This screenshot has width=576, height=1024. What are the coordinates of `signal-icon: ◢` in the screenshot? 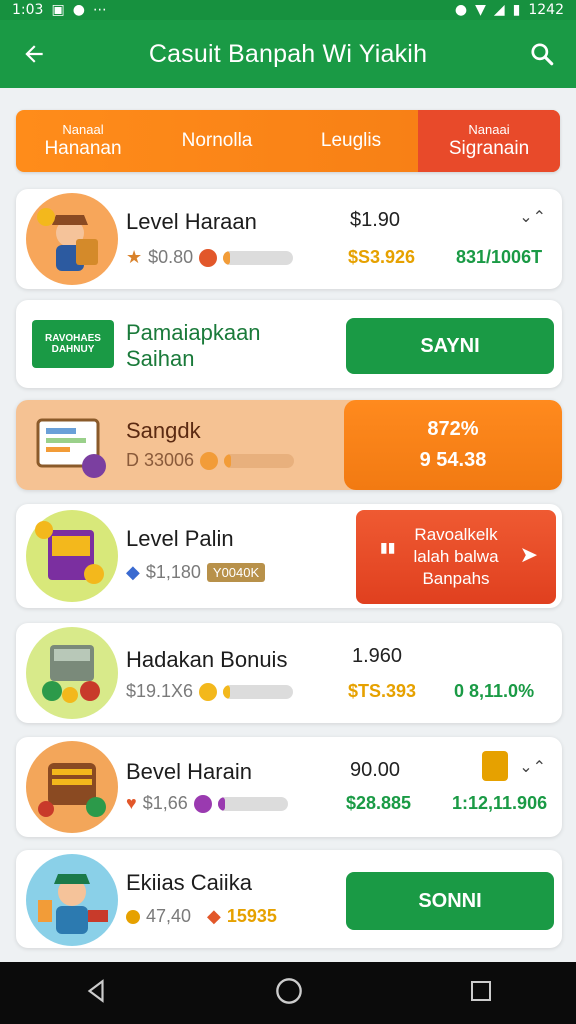 It's located at (499, 10).